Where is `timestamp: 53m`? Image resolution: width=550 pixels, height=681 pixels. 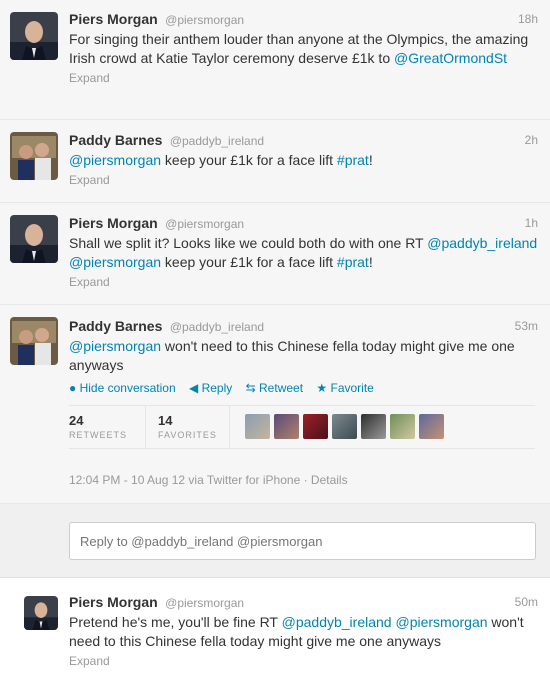 timestamp: 53m is located at coordinates (526, 326).